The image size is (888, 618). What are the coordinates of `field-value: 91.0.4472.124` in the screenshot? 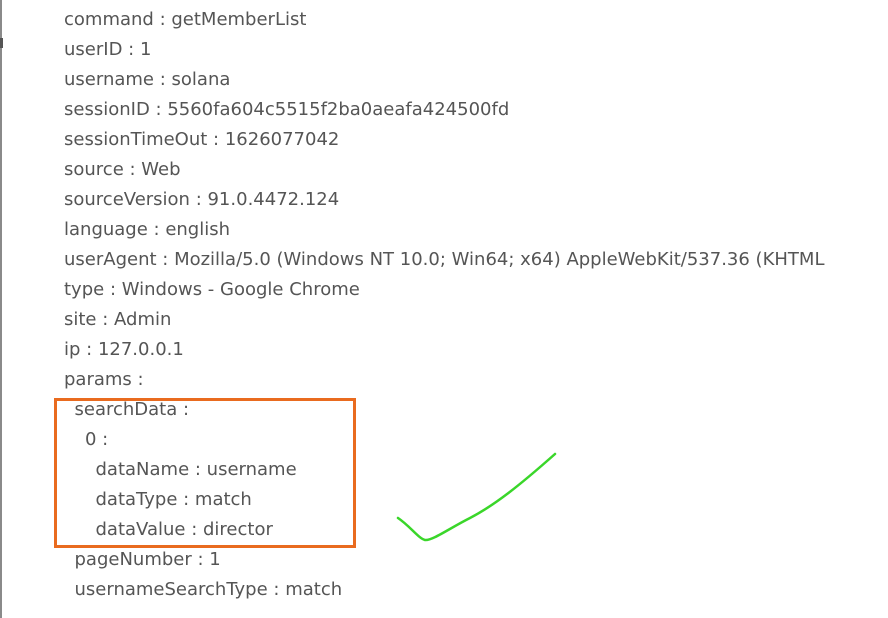 It's located at (273, 199).